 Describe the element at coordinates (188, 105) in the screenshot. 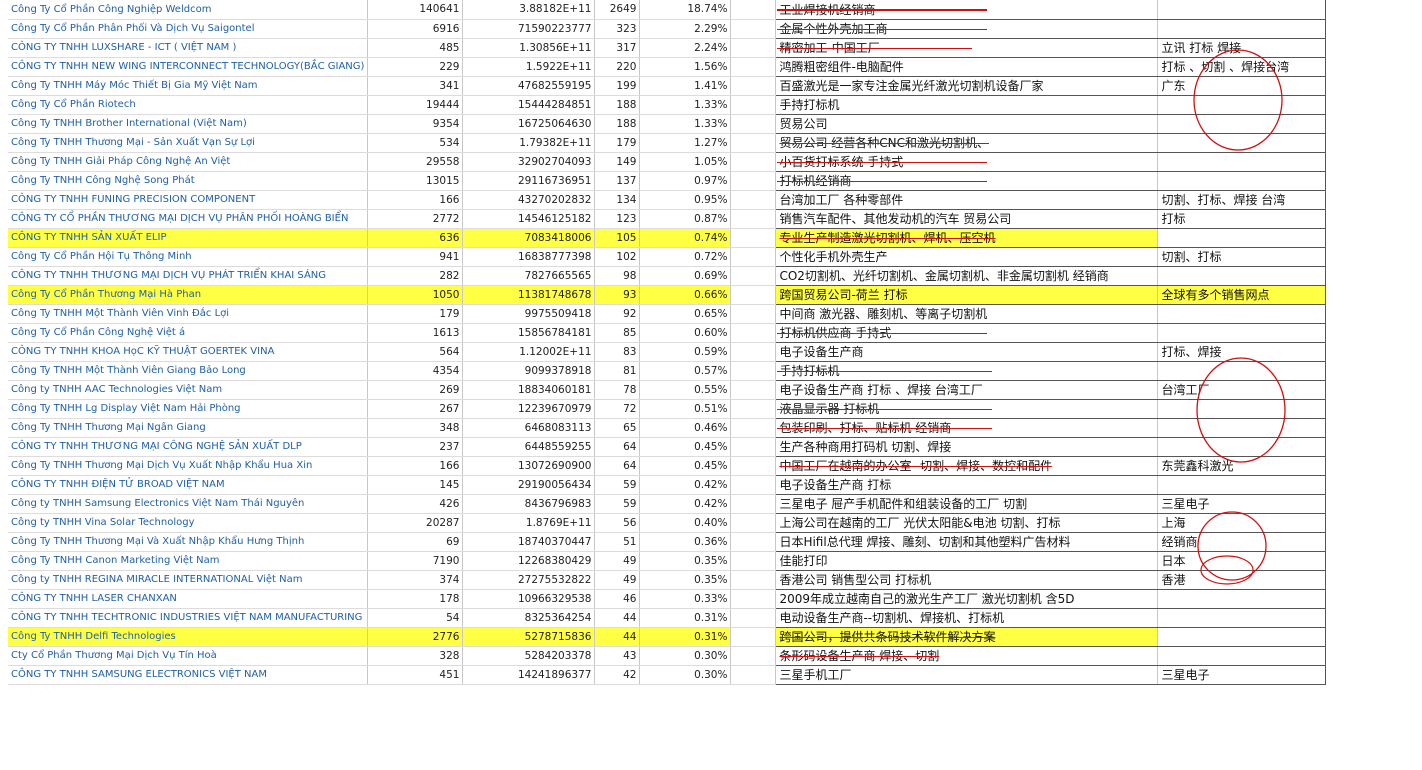

I see `company-name-cell: Công Ty Cổ Phần Riotech` at that location.